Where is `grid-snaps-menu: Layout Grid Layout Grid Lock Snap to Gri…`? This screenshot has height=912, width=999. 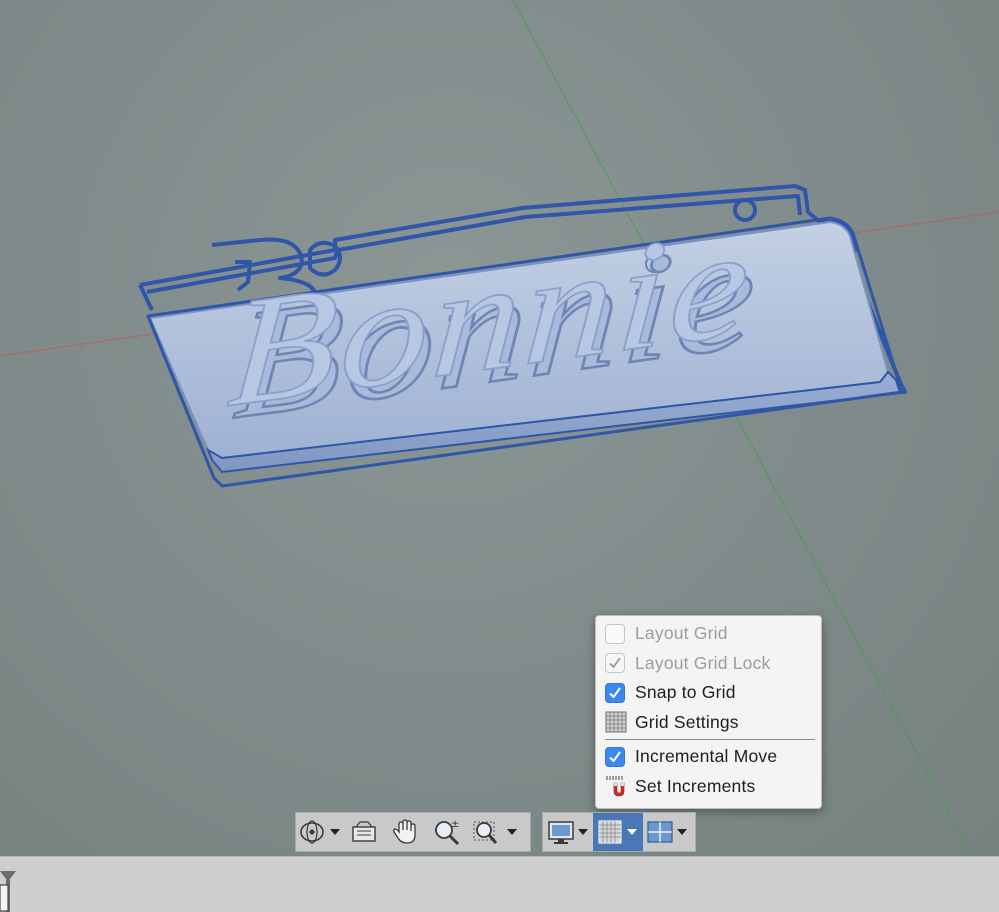 grid-snaps-menu: Layout Grid Layout Grid Lock Snap to Gri… is located at coordinates (708, 712).